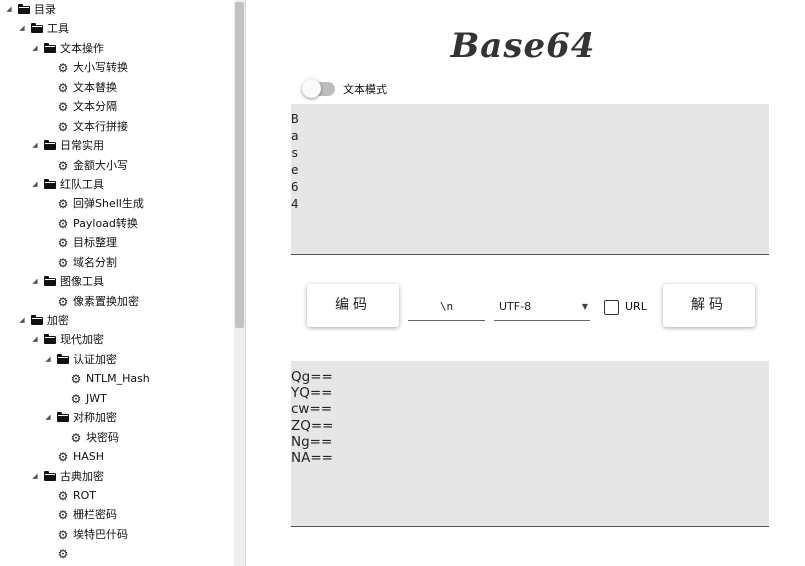 Image resolution: width=805 pixels, height=566 pixels. Describe the element at coordinates (95, 107) in the screenshot. I see `tree-item-label: 文本分隔` at that location.